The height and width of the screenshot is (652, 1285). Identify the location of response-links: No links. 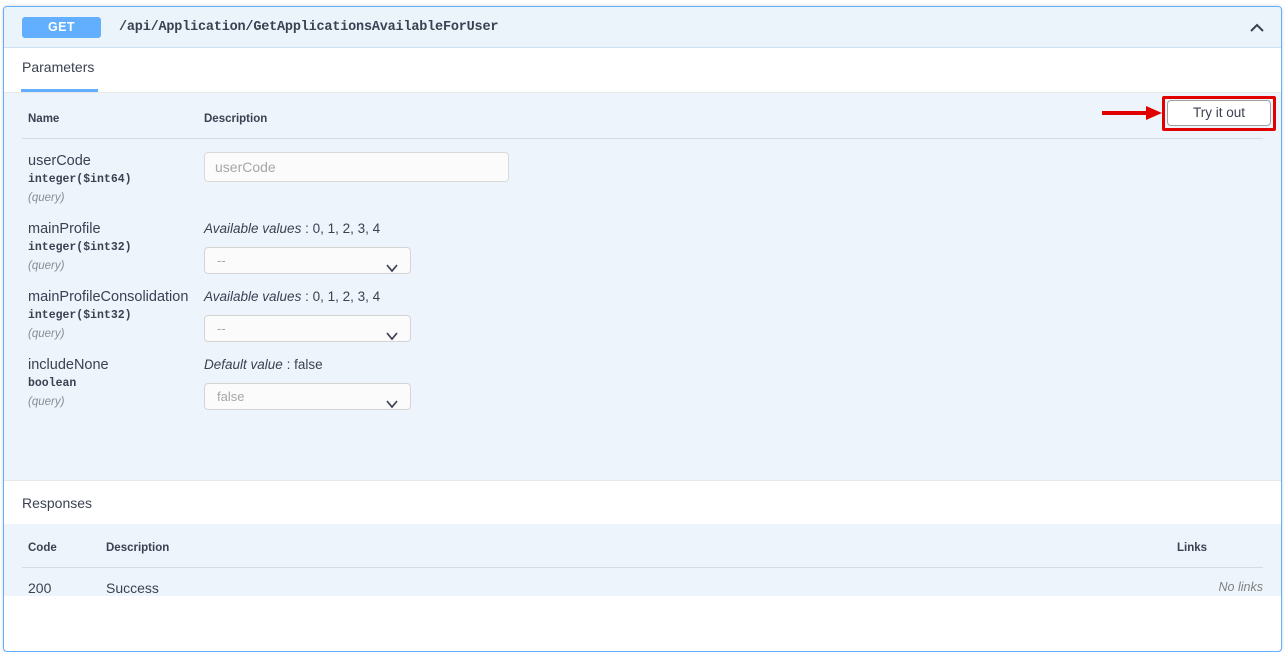
(1240, 587).